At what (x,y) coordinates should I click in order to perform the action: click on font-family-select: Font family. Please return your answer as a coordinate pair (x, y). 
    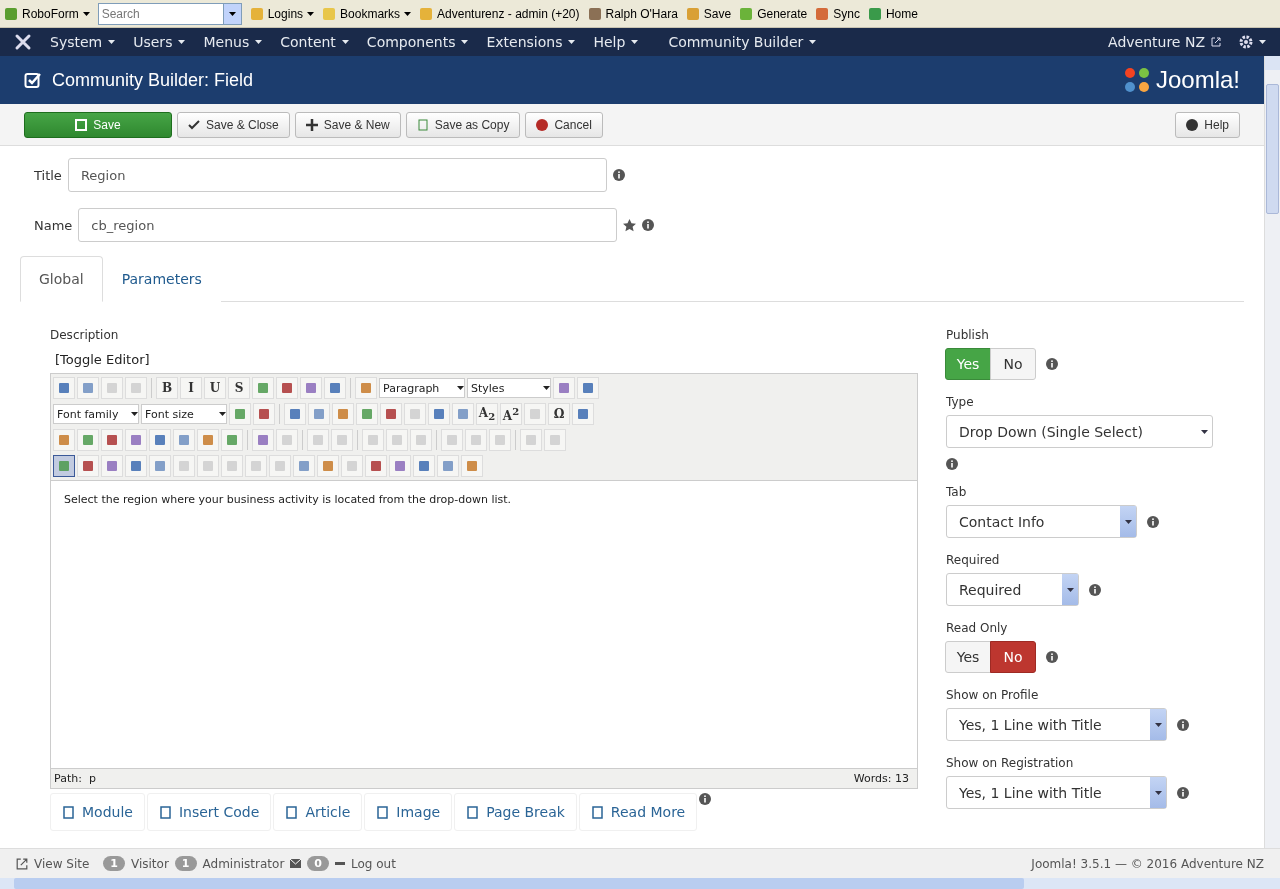
    Looking at the image, I should click on (96, 414).